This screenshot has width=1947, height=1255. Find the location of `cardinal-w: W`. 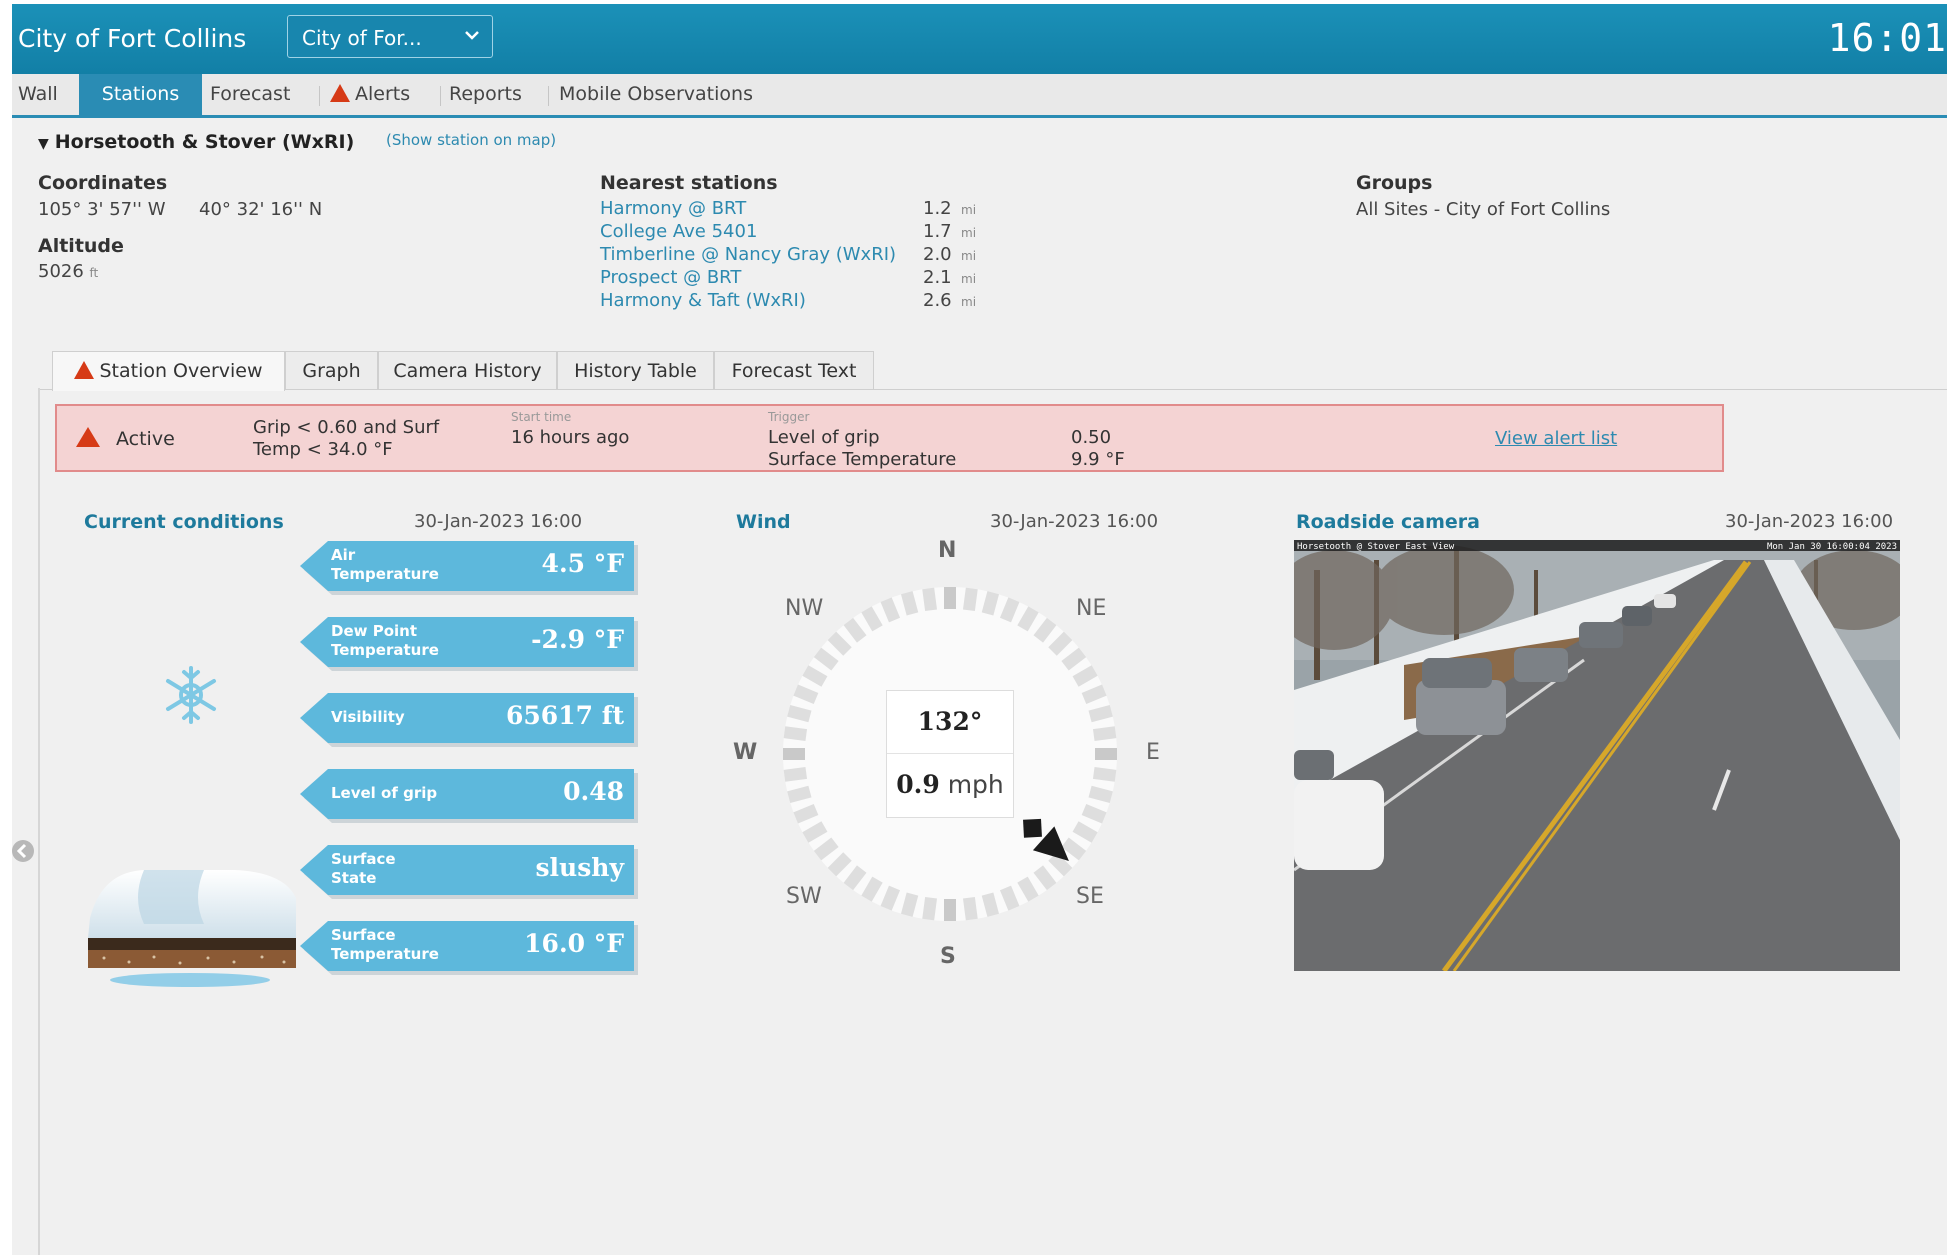

cardinal-w: W is located at coordinates (745, 752).